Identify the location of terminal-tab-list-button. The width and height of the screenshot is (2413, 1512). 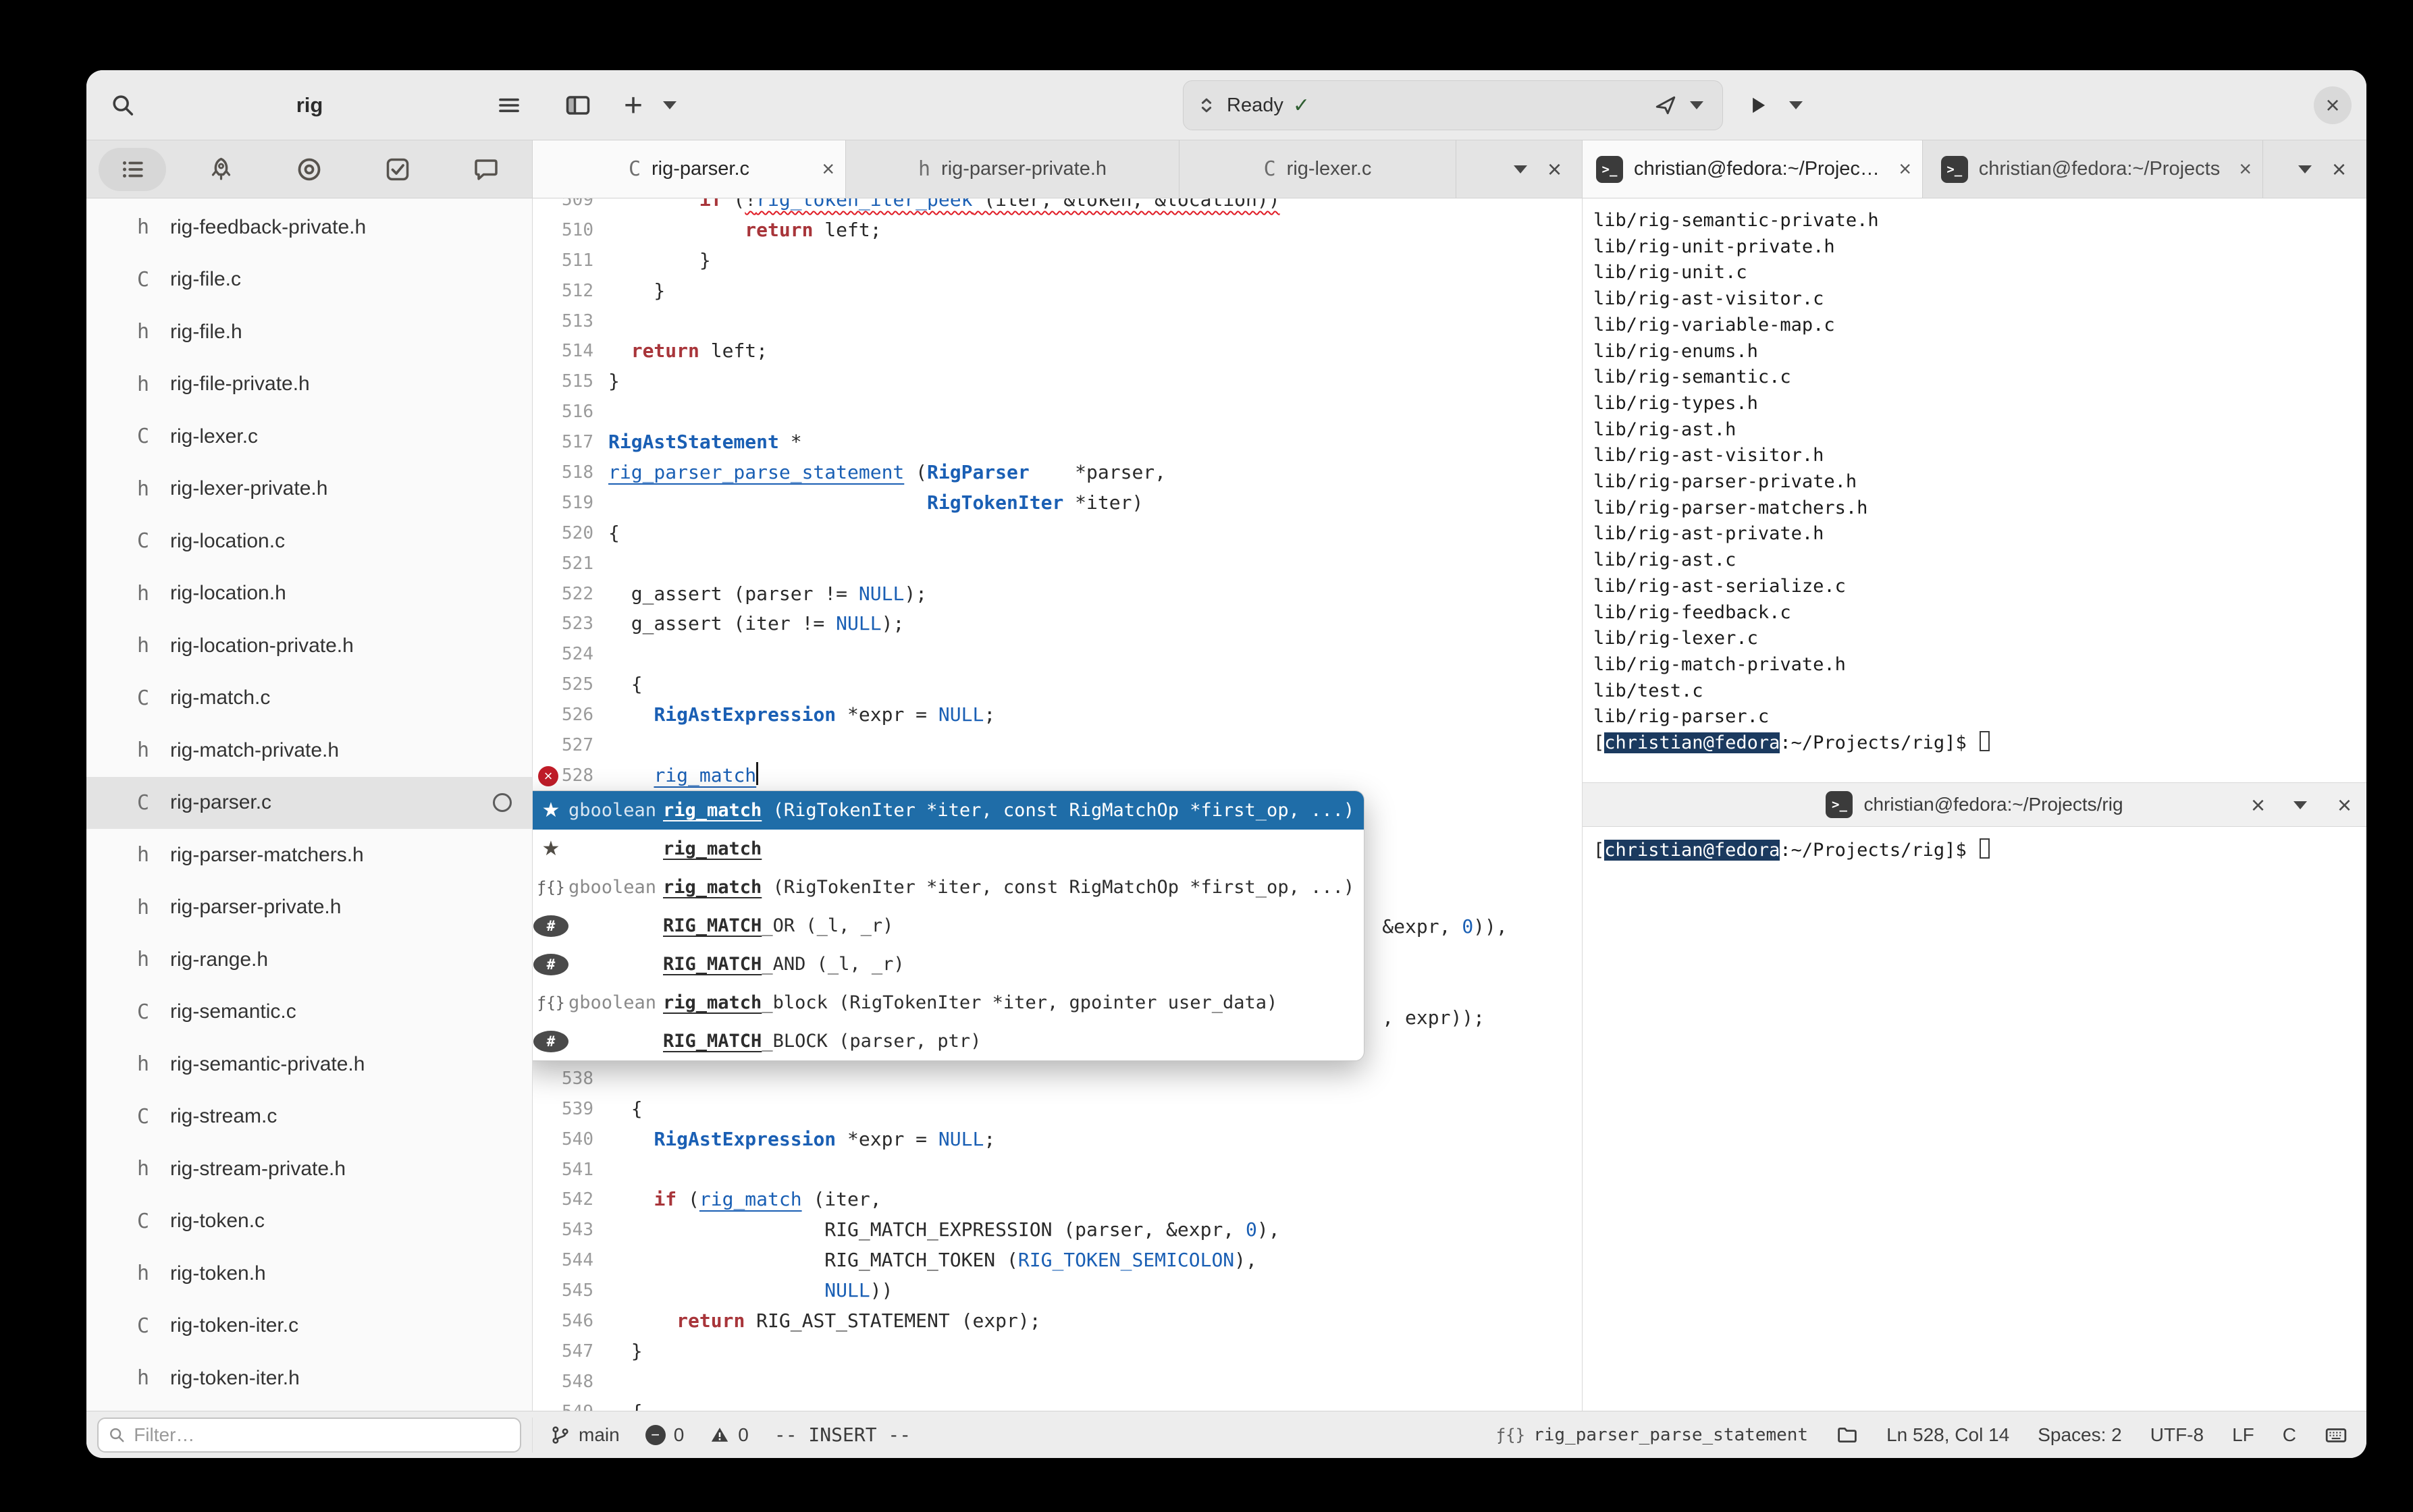
(2300, 805).